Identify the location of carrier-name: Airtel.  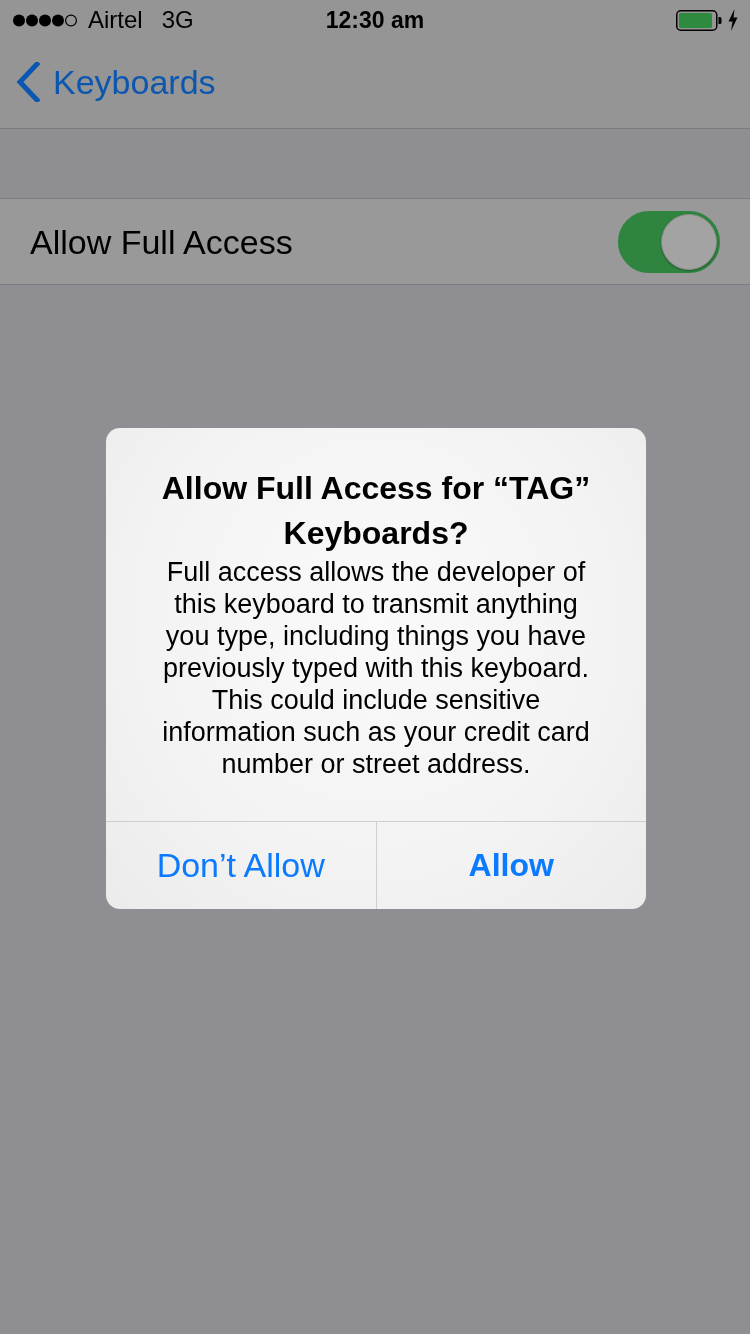
(115, 20).